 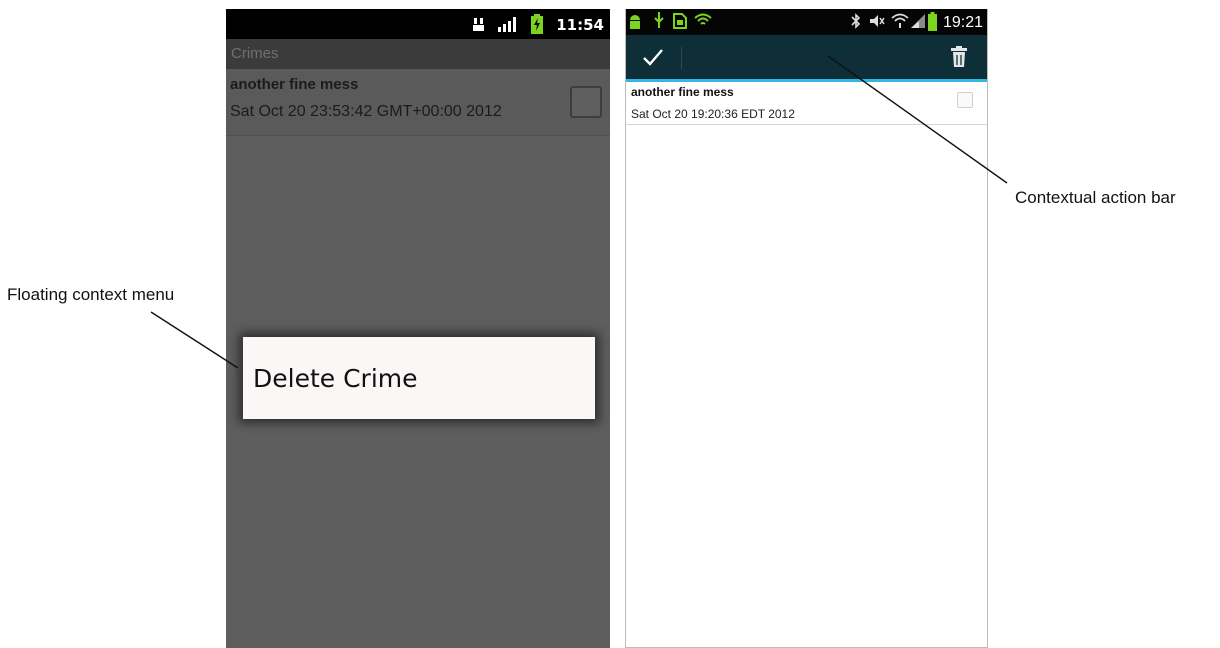 I want to click on mute-icon, so click(x=877, y=21).